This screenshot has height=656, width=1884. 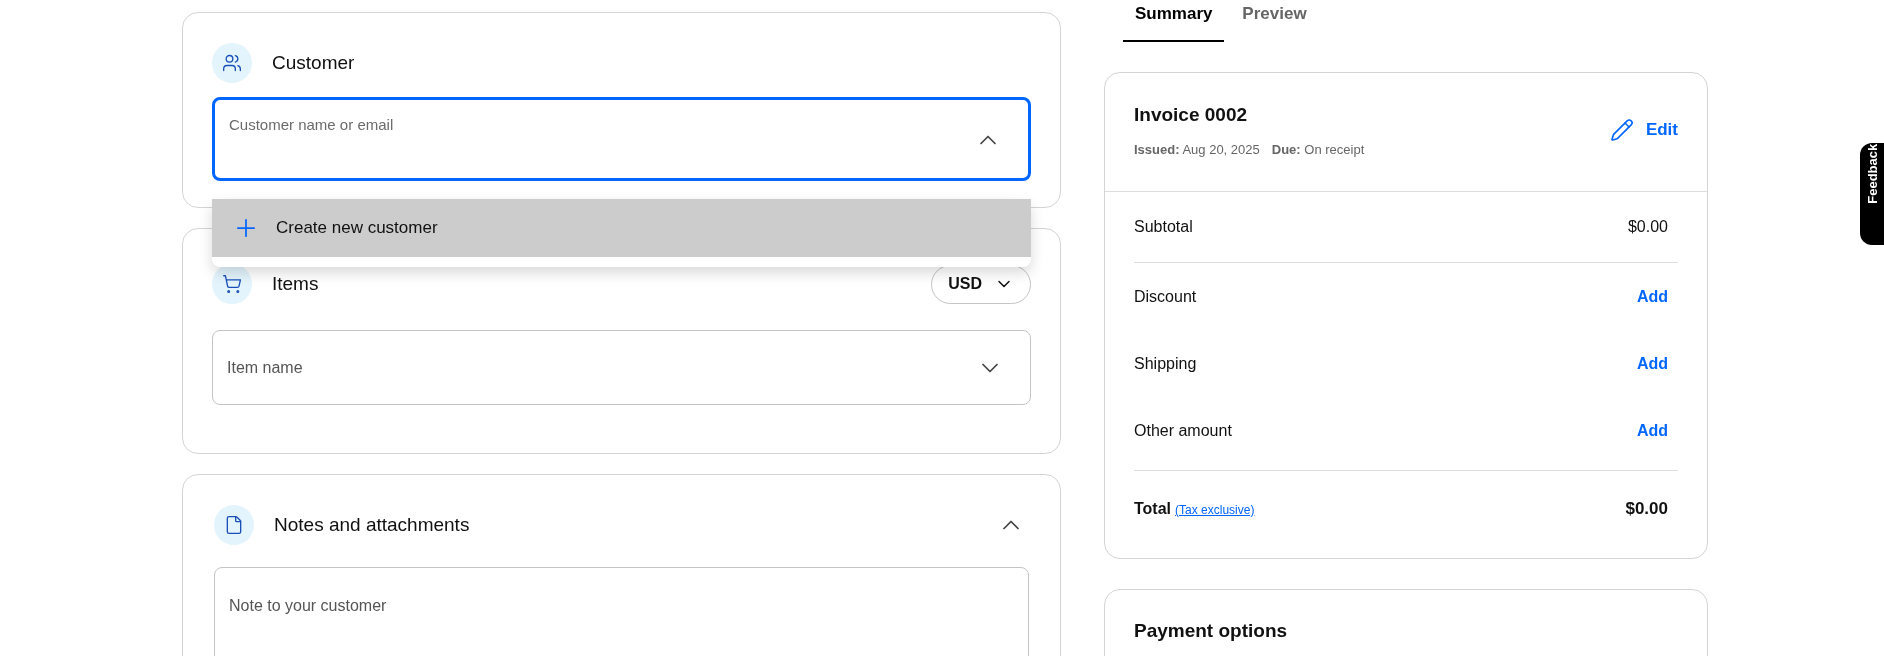 What do you see at coordinates (232, 63) in the screenshot?
I see `people-icon` at bounding box center [232, 63].